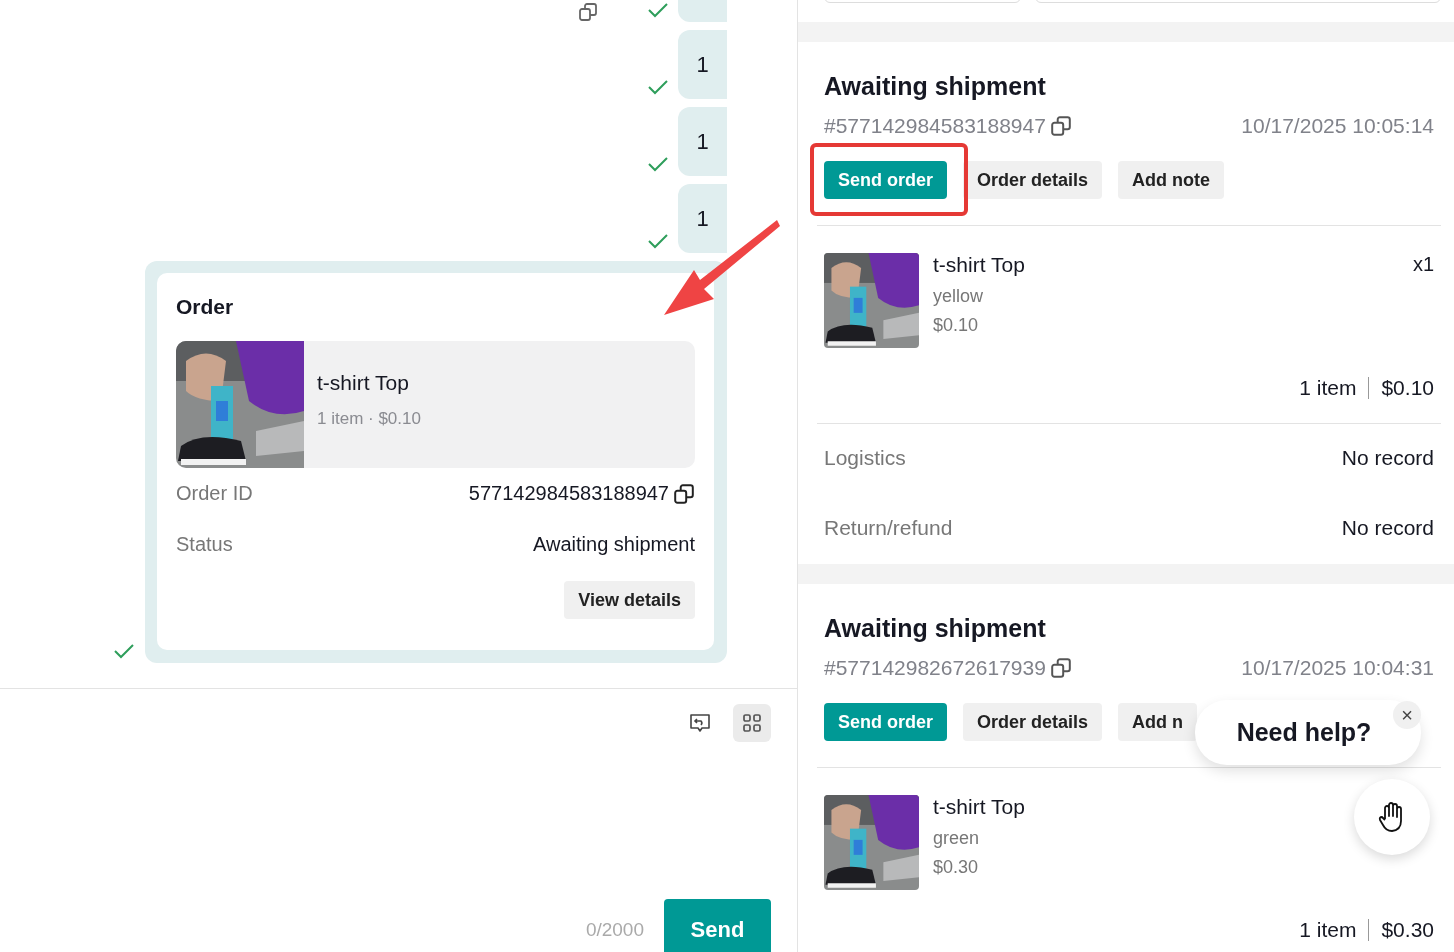 The width and height of the screenshot is (1454, 952). I want to click on field-label: Order ID, so click(214, 493).